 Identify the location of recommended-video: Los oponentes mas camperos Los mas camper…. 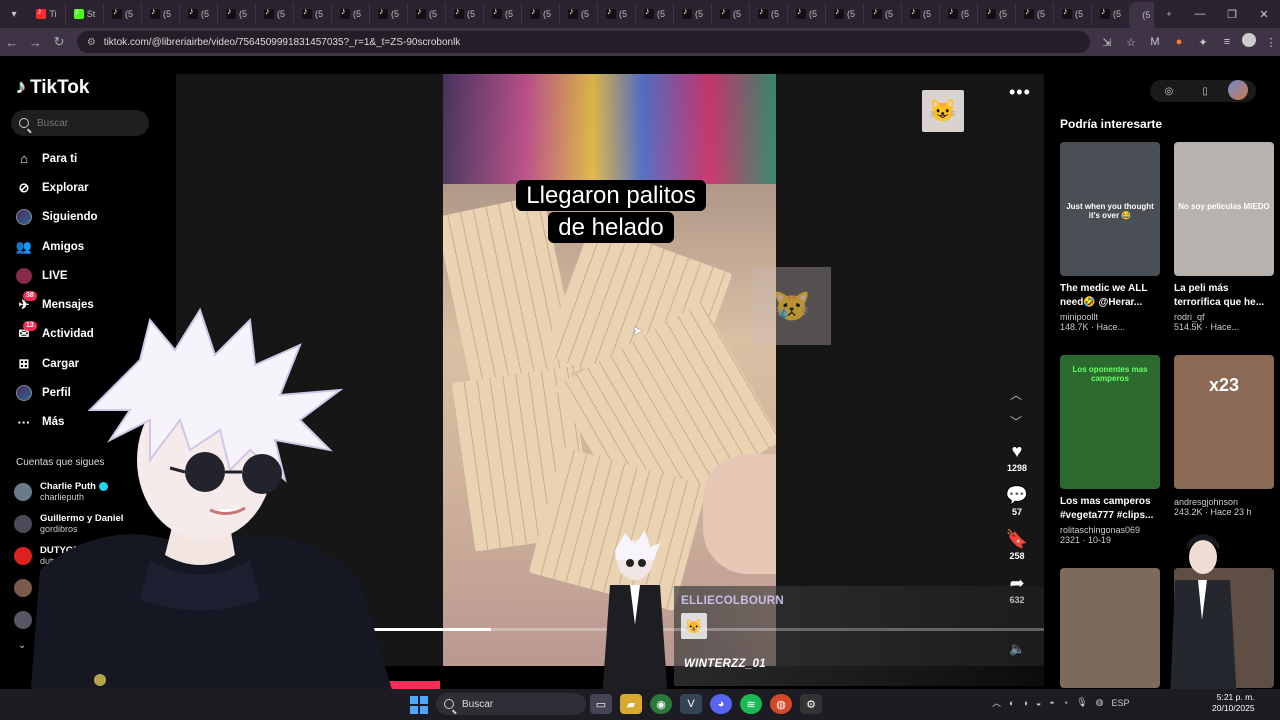
(1110, 450).